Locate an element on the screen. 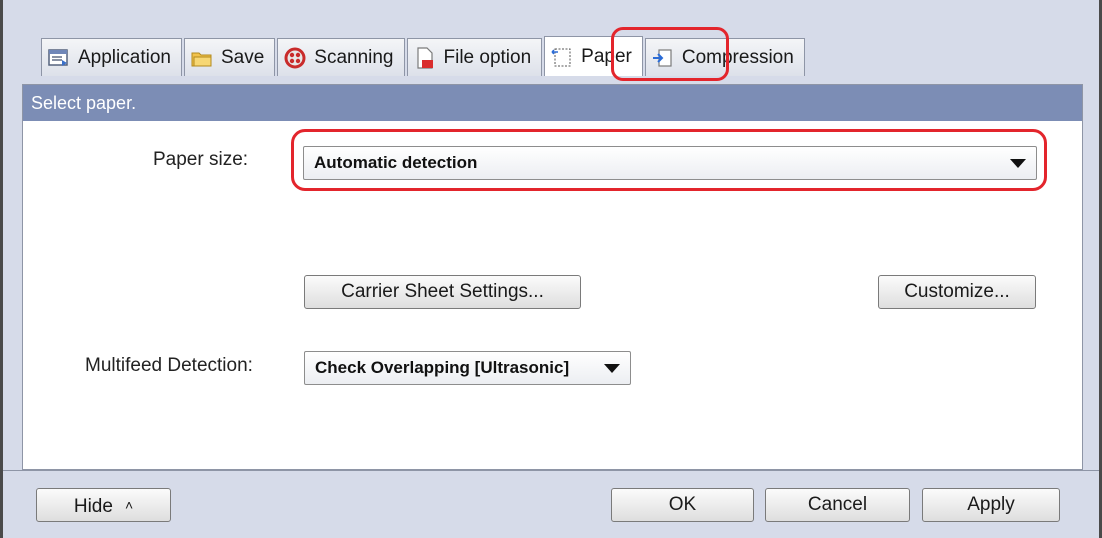  tab-application: Application is located at coordinates (111, 57).